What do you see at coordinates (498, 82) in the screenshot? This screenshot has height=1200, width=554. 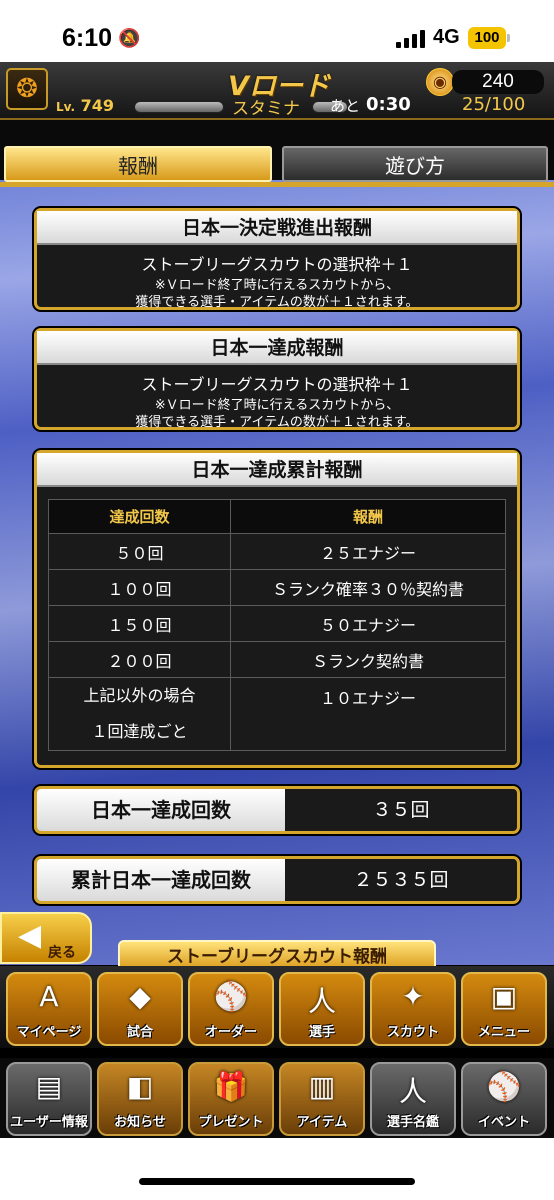 I see `coin-count: 240` at bounding box center [498, 82].